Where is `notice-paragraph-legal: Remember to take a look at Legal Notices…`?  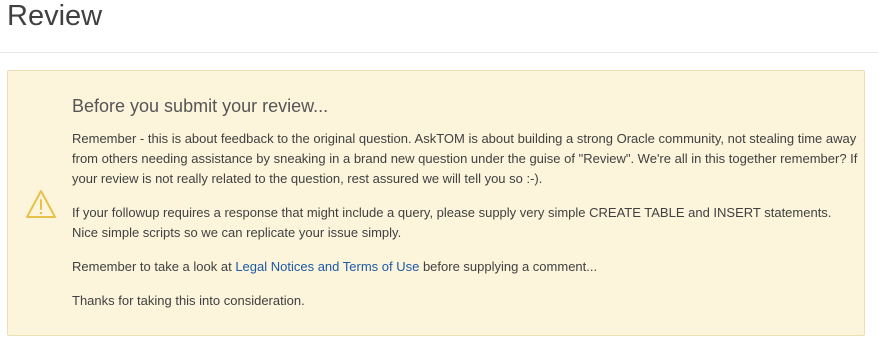
notice-paragraph-legal: Remember to take a look at Legal Notices… is located at coordinates (465, 267).